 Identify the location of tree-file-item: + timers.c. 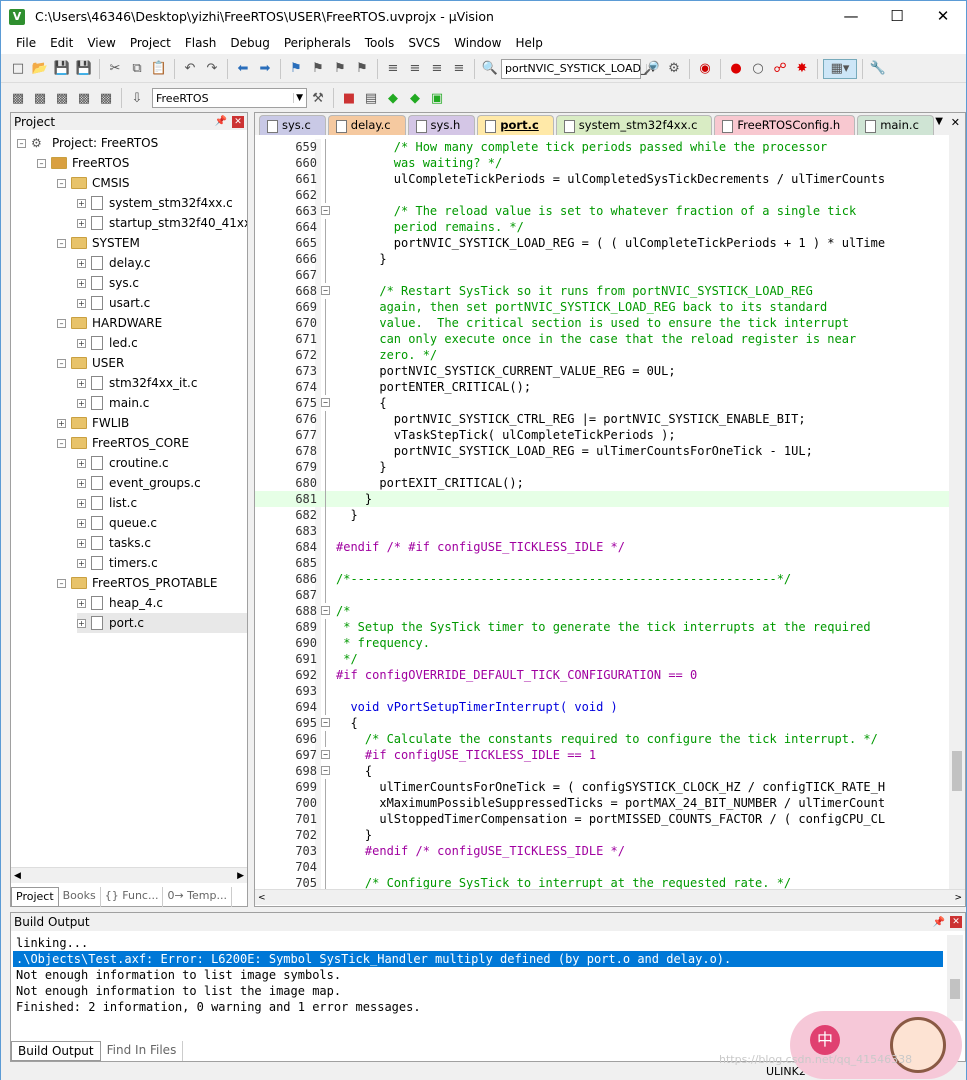
(117, 563).